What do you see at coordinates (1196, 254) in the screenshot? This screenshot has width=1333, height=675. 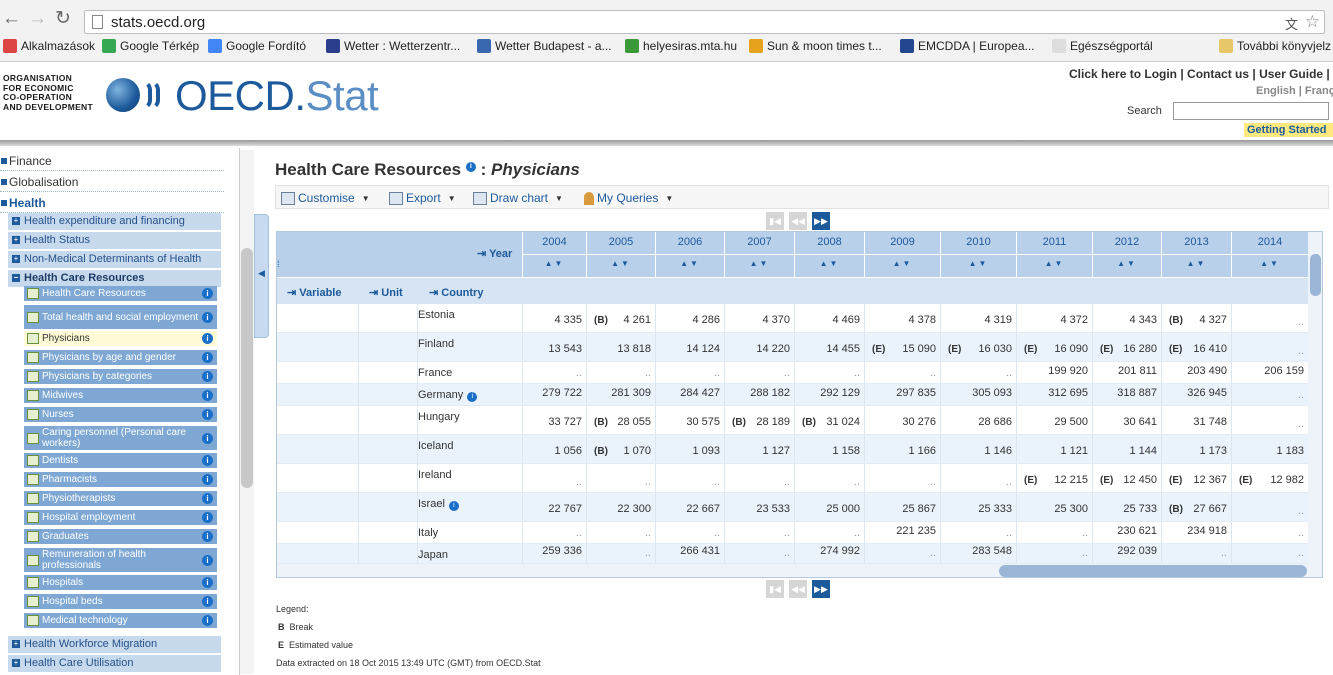 I see `year-column-header: 2013 ▲▼` at bounding box center [1196, 254].